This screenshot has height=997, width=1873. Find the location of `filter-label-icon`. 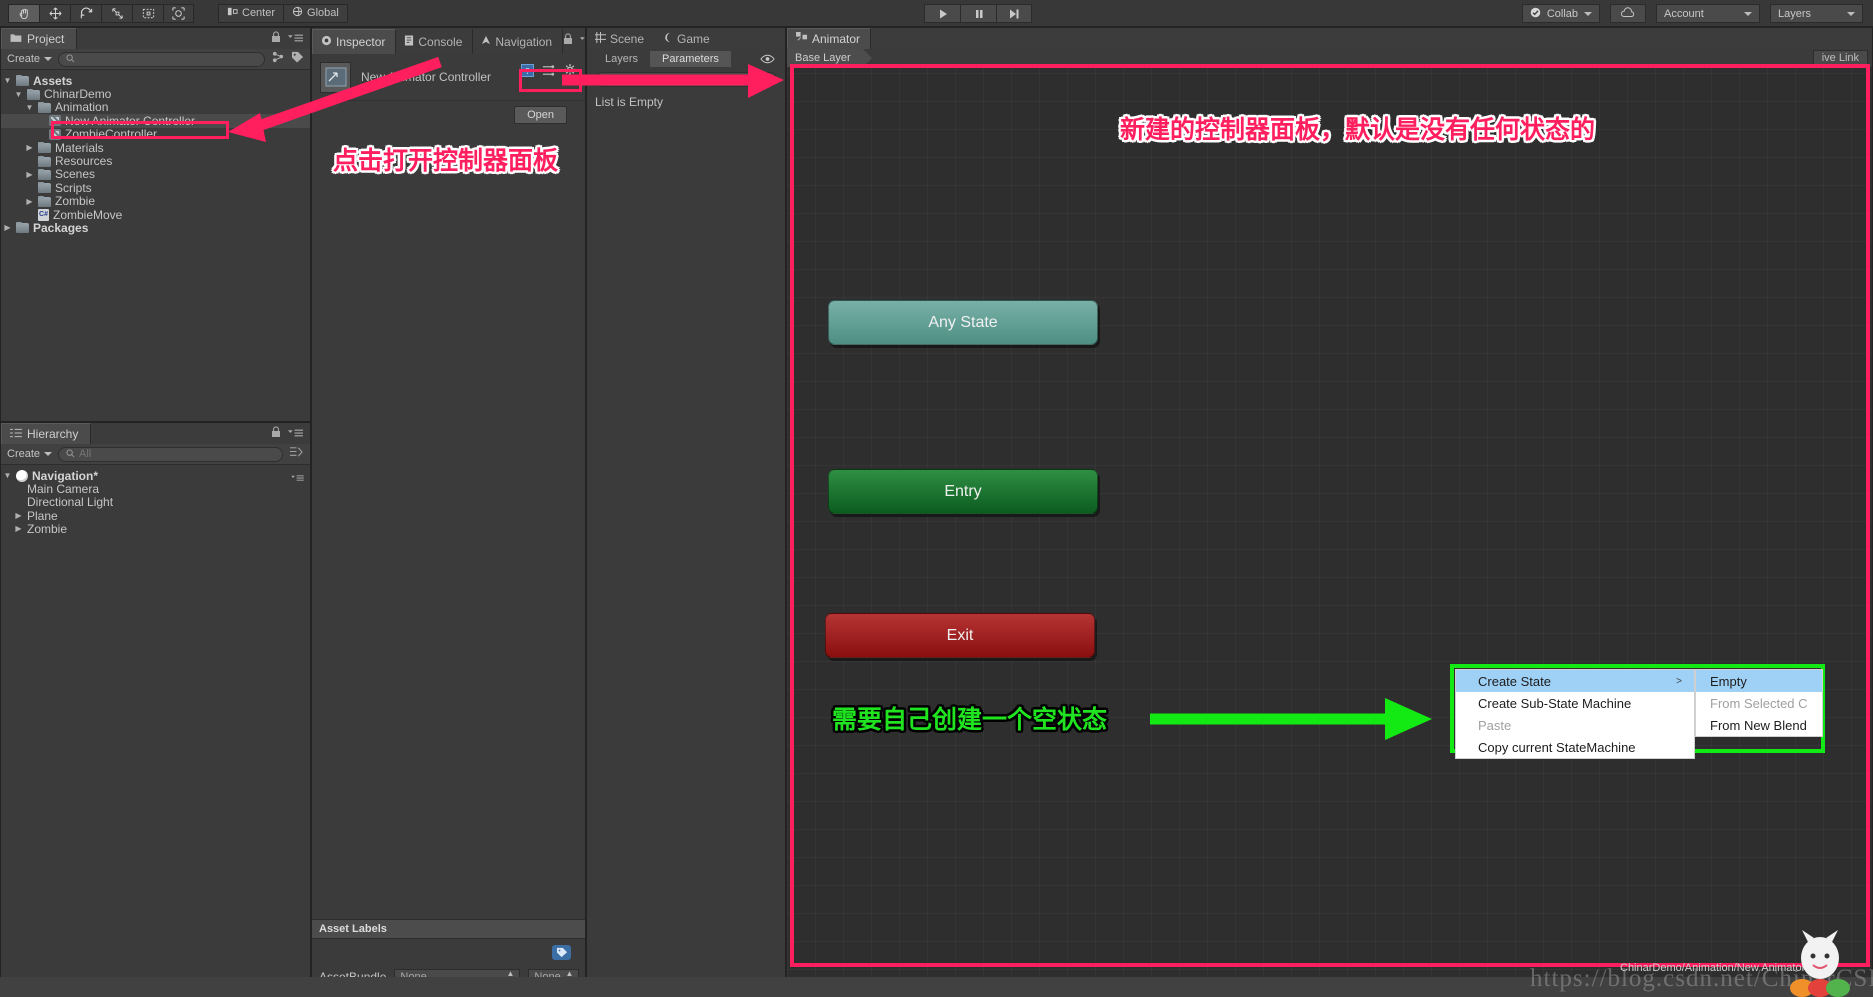

filter-label-icon is located at coordinates (297, 59).